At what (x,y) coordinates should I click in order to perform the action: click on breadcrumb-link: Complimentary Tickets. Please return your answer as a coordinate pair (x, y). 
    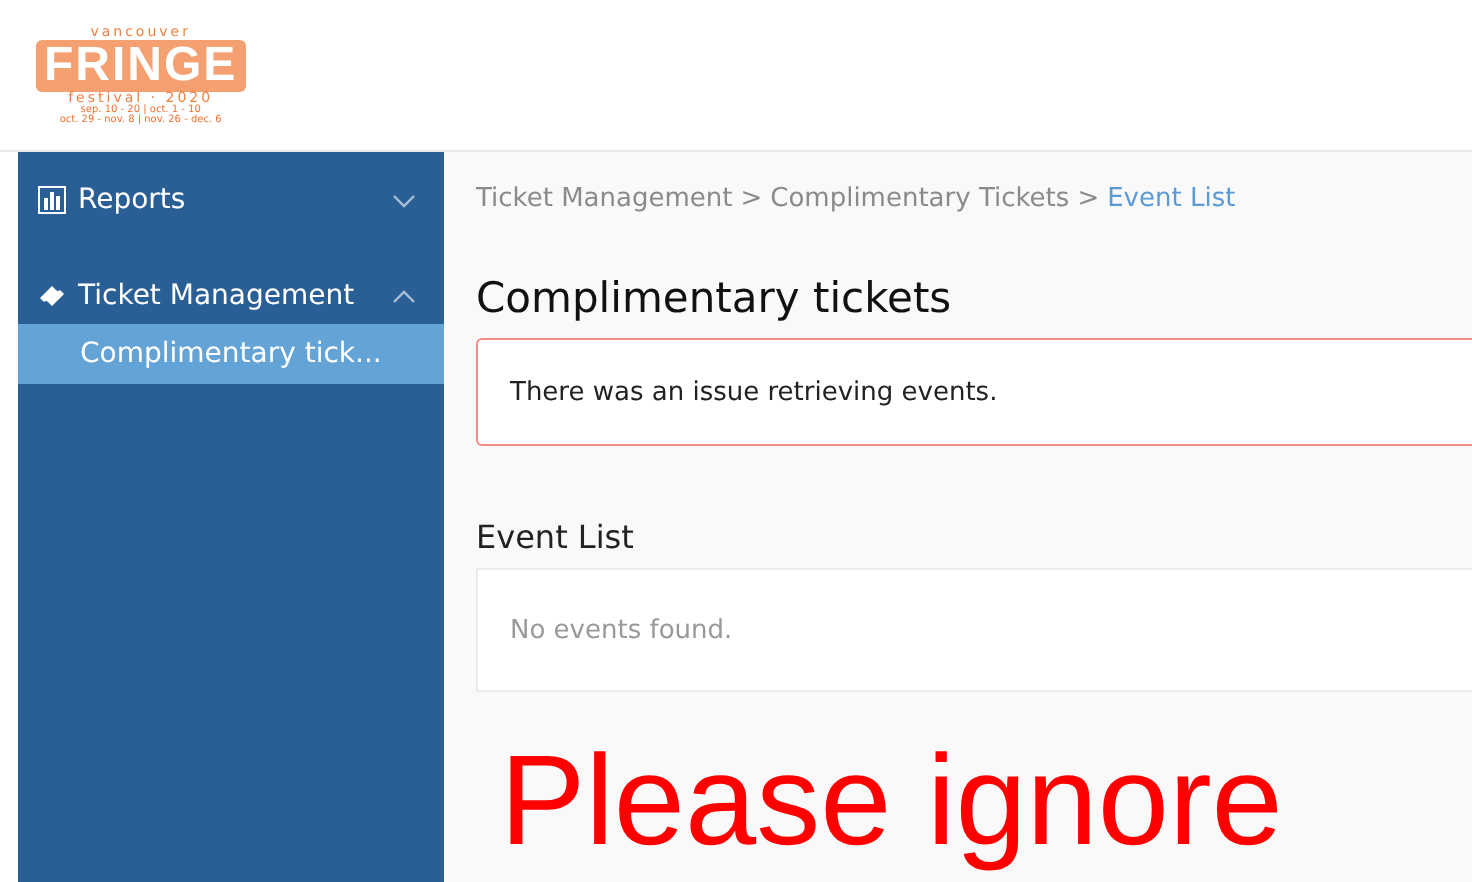
    Looking at the image, I should click on (920, 199).